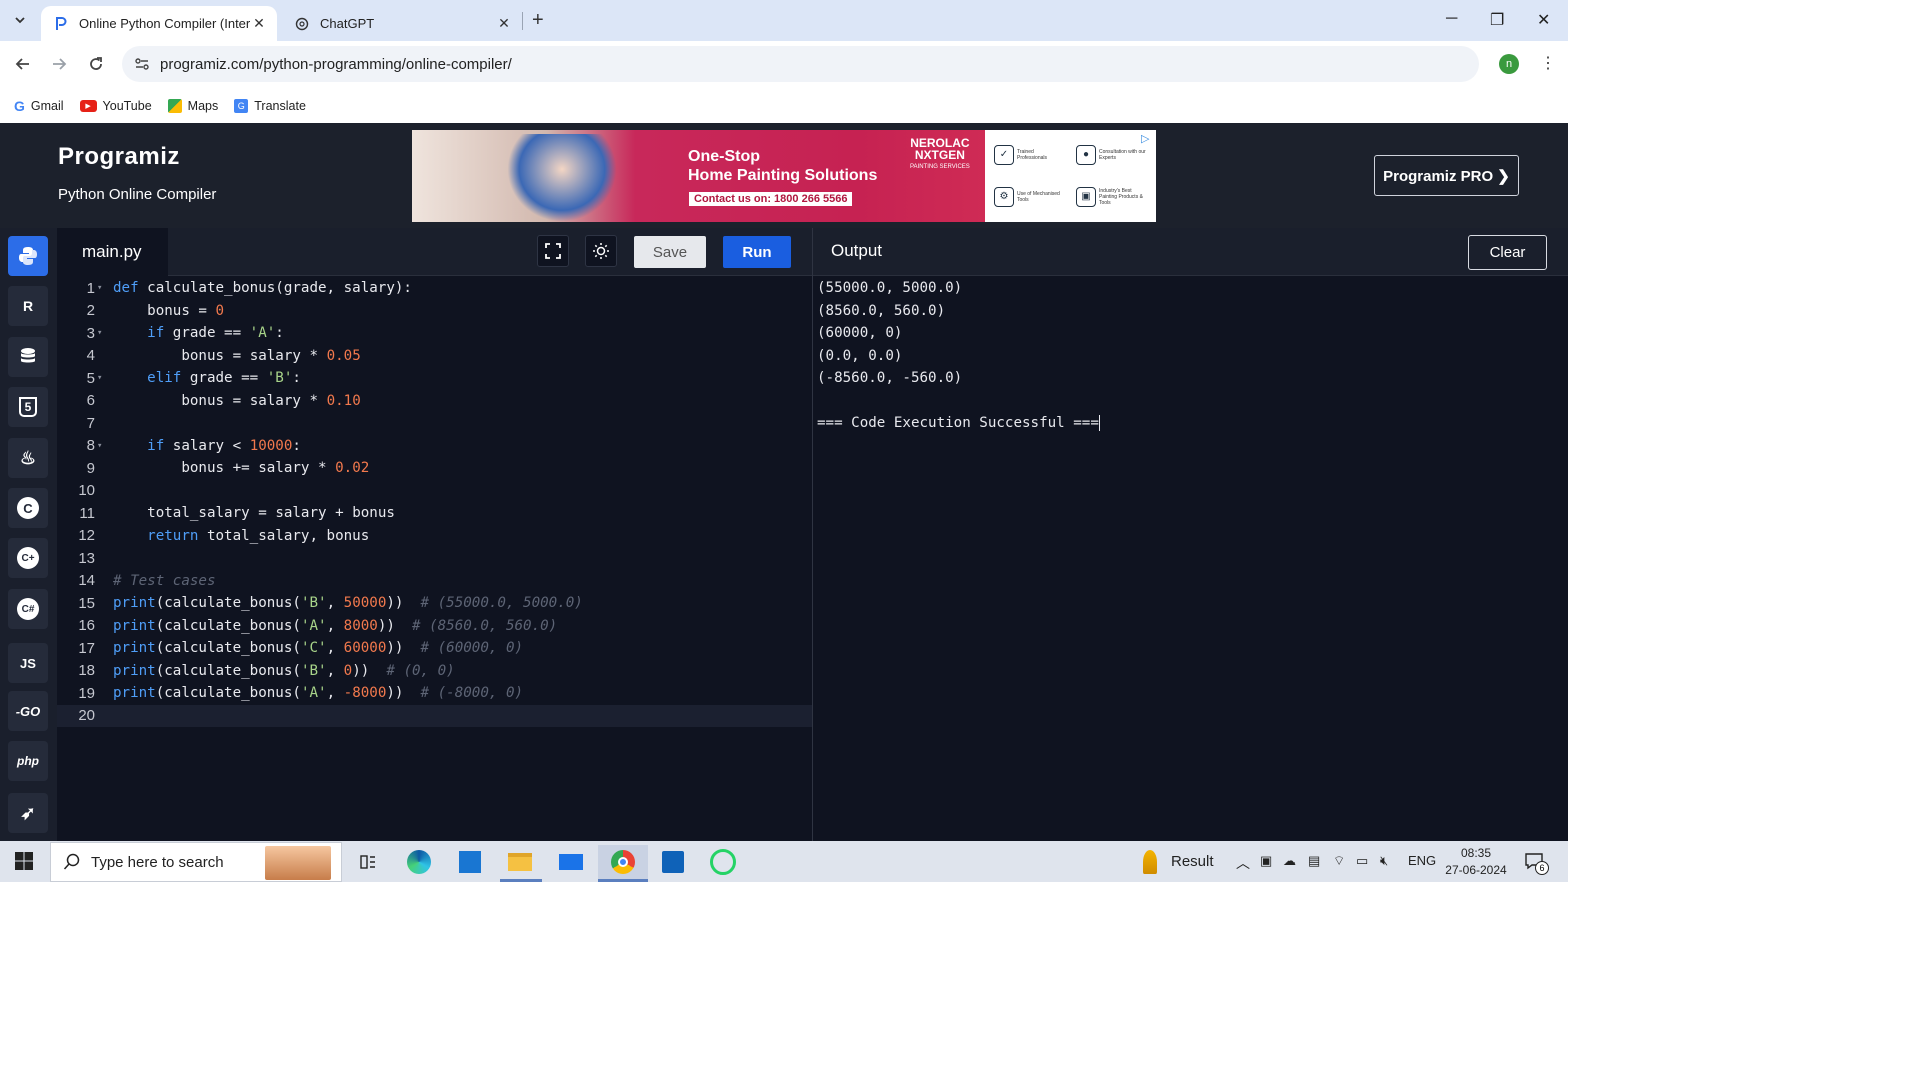  What do you see at coordinates (28, 256) in the screenshot?
I see `lang-python` at bounding box center [28, 256].